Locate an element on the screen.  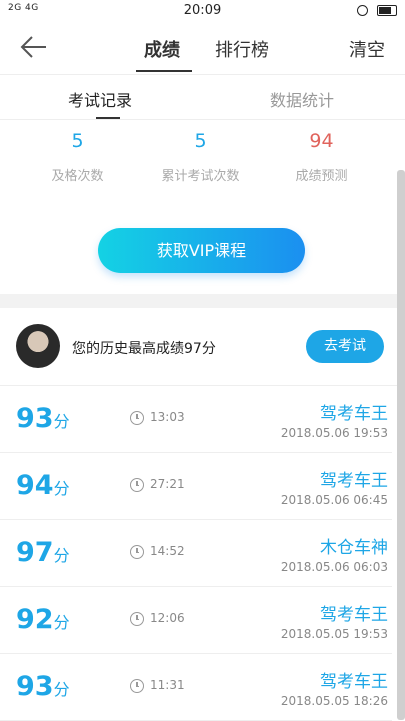
record-date: 2018.05.06 06:03 is located at coordinates (334, 567).